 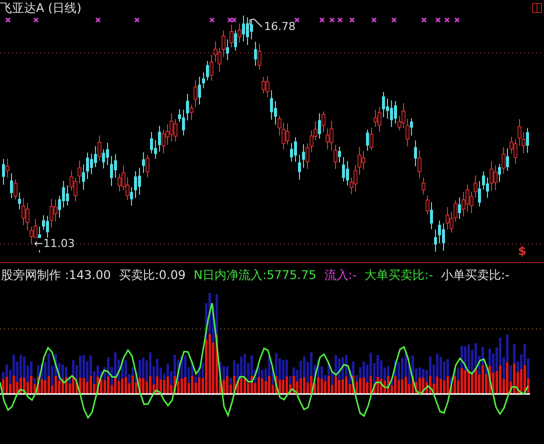 I want to click on leader-line, so click(x=256, y=23).